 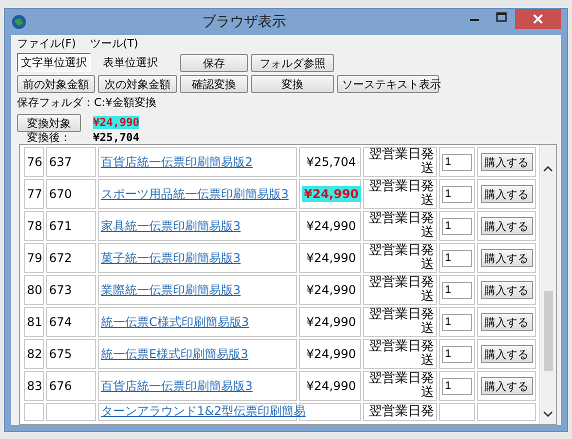 I want to click on product-code: 675, so click(x=60, y=354).